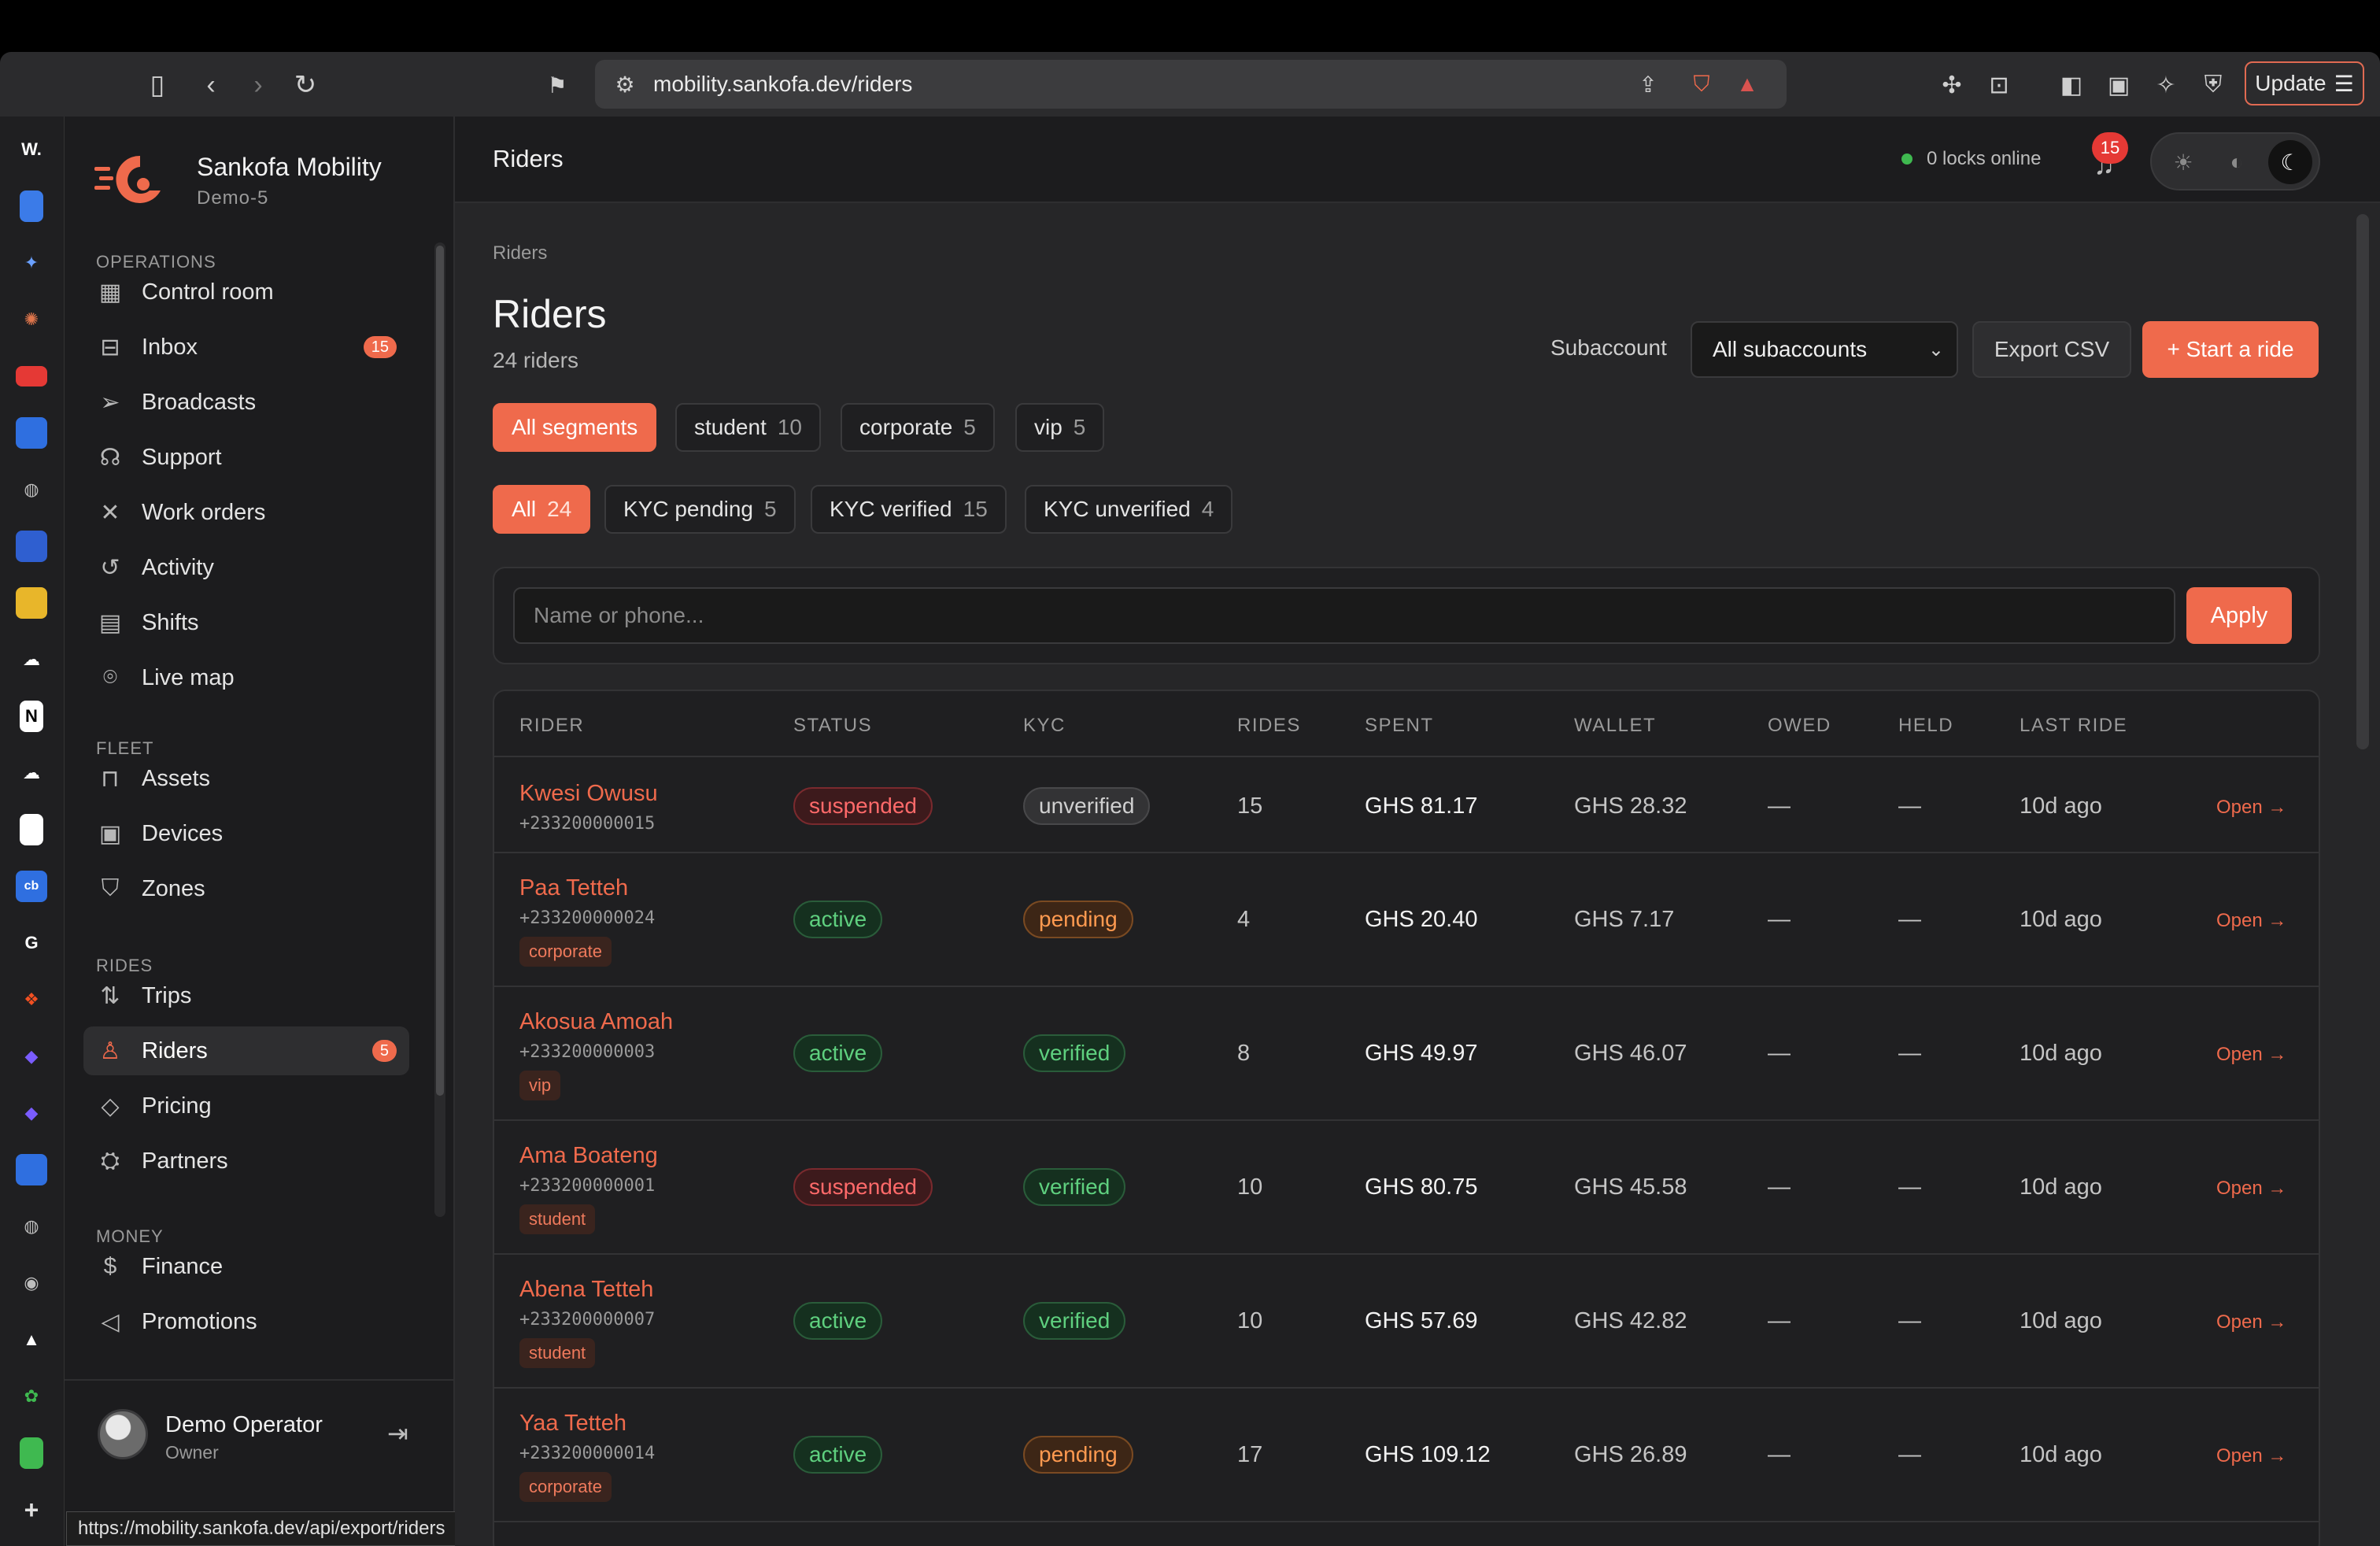  Describe the element at coordinates (246, 1321) in the screenshot. I see `sidebar-item-promotions: ◁ Promotions` at that location.